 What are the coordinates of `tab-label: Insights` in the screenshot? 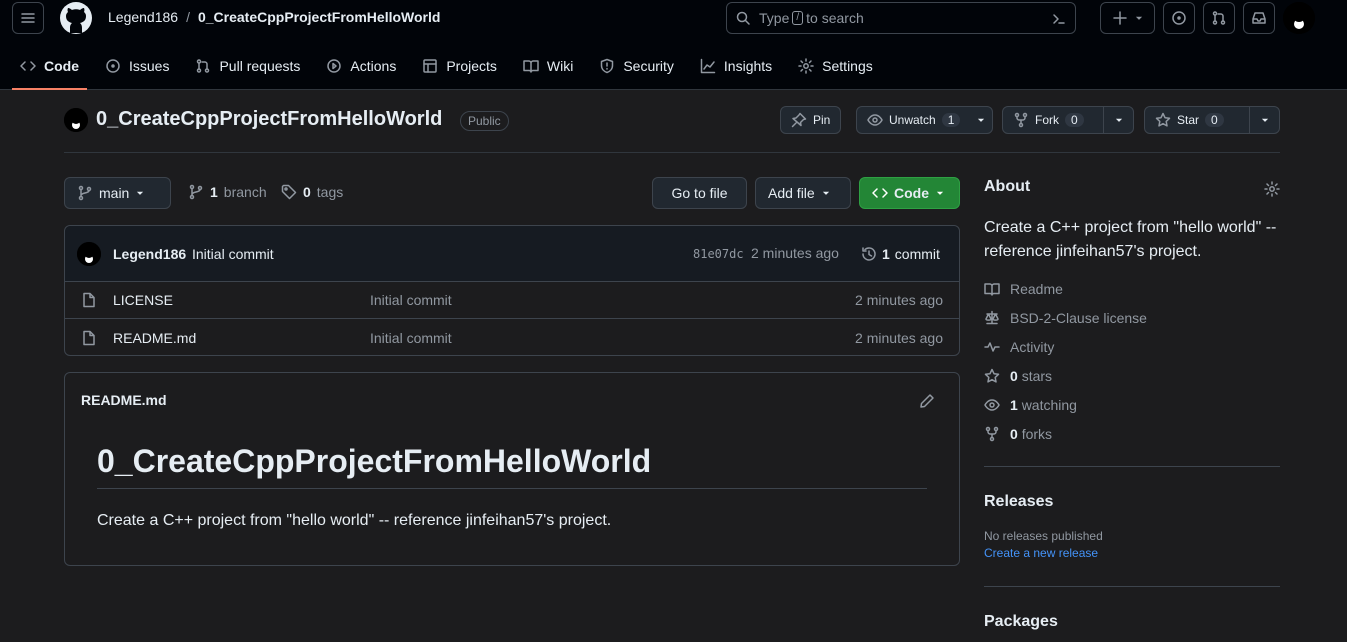 It's located at (748, 66).